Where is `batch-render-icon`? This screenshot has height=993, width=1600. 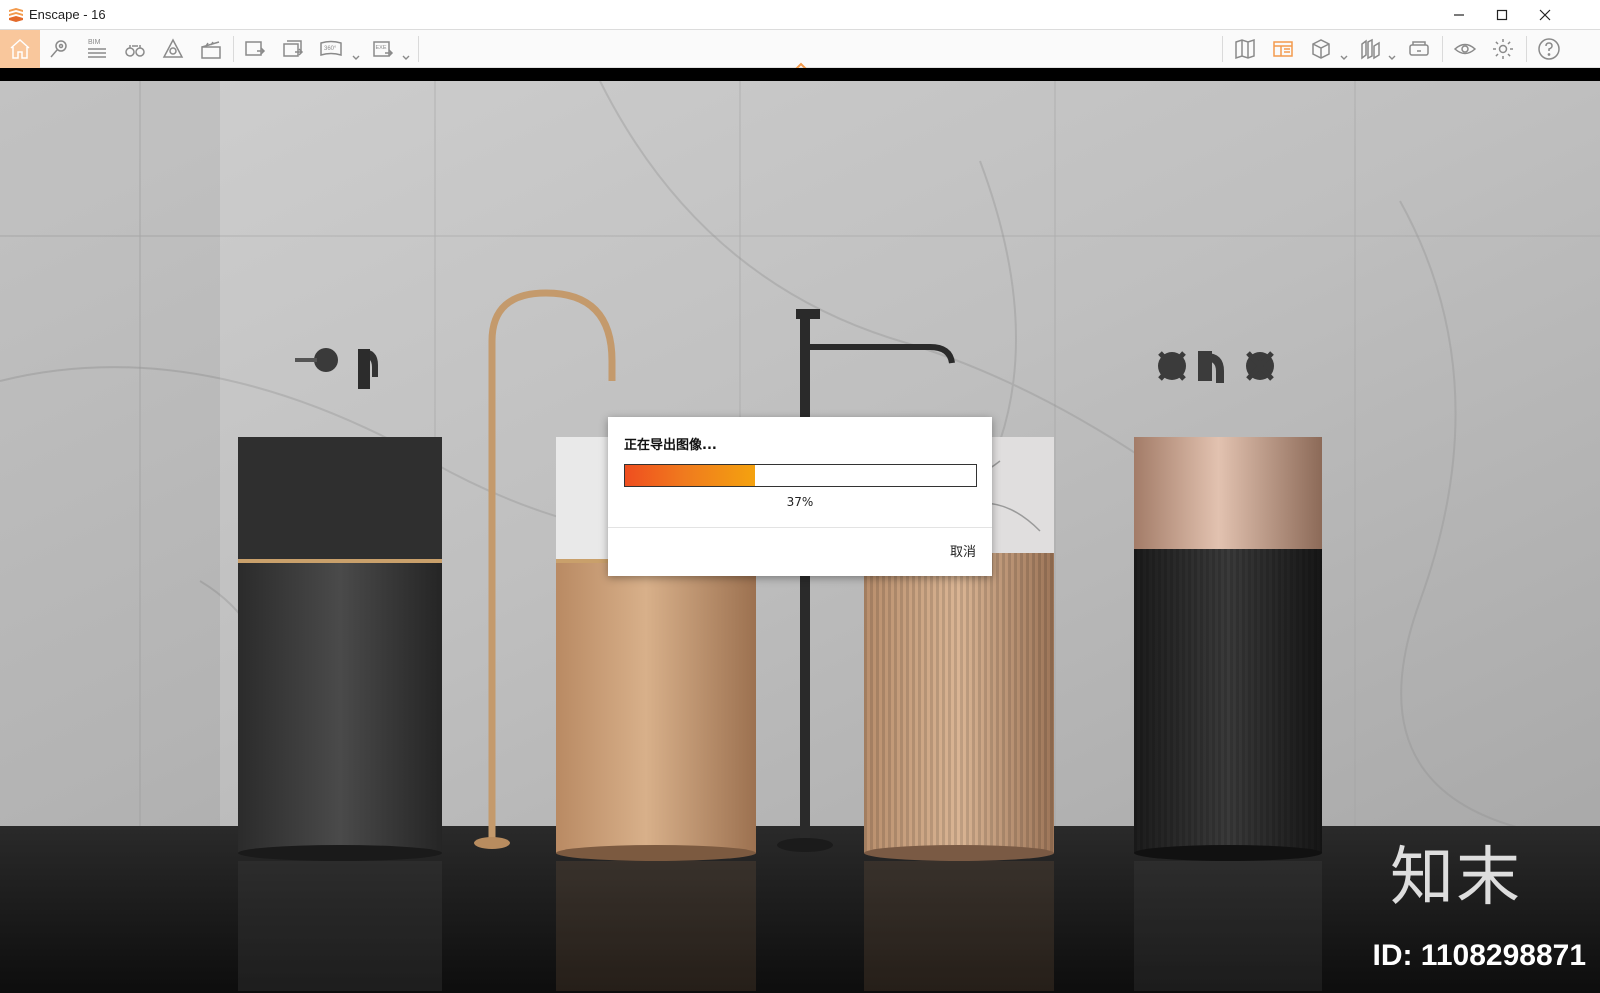
batch-render-icon is located at coordinates (293, 48).